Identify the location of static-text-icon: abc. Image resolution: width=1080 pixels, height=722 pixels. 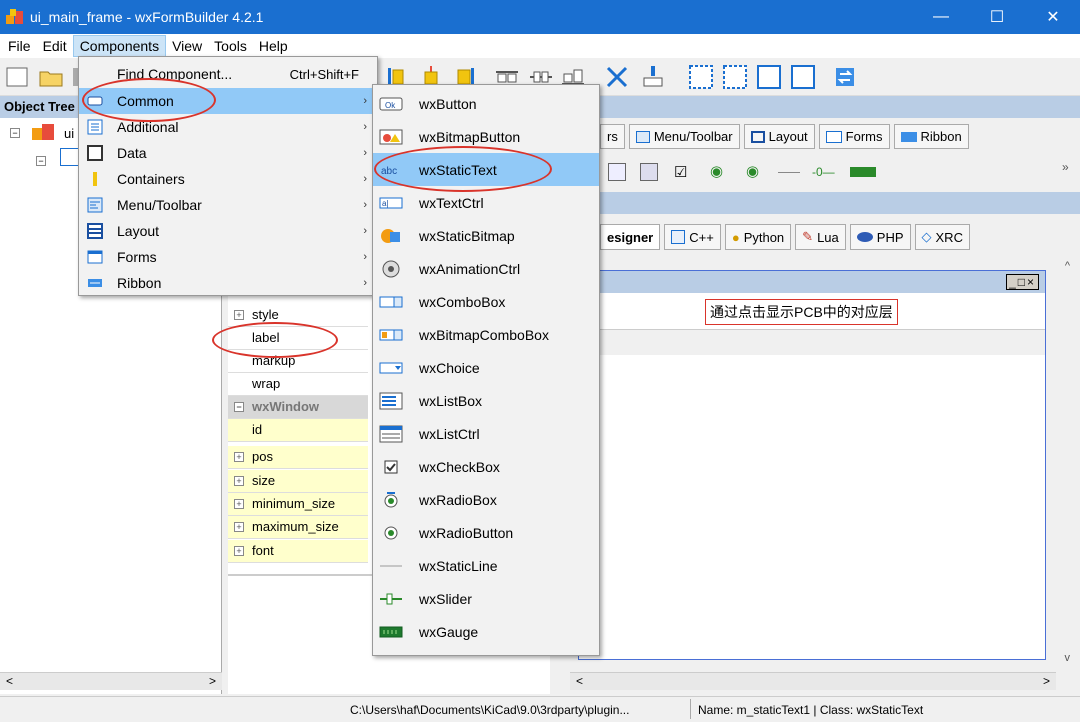
(391, 170).